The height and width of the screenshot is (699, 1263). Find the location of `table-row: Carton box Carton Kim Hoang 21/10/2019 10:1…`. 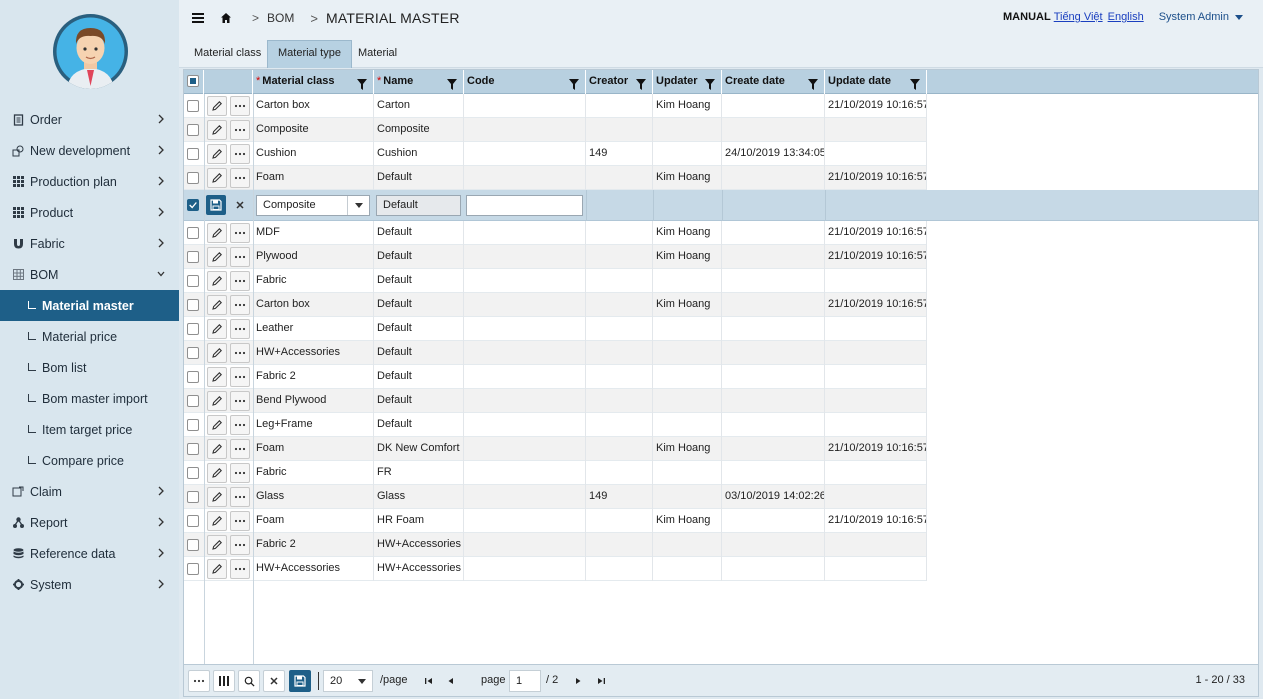

table-row: Carton box Carton Kim Hoang 21/10/2019 10:1… is located at coordinates (555, 106).